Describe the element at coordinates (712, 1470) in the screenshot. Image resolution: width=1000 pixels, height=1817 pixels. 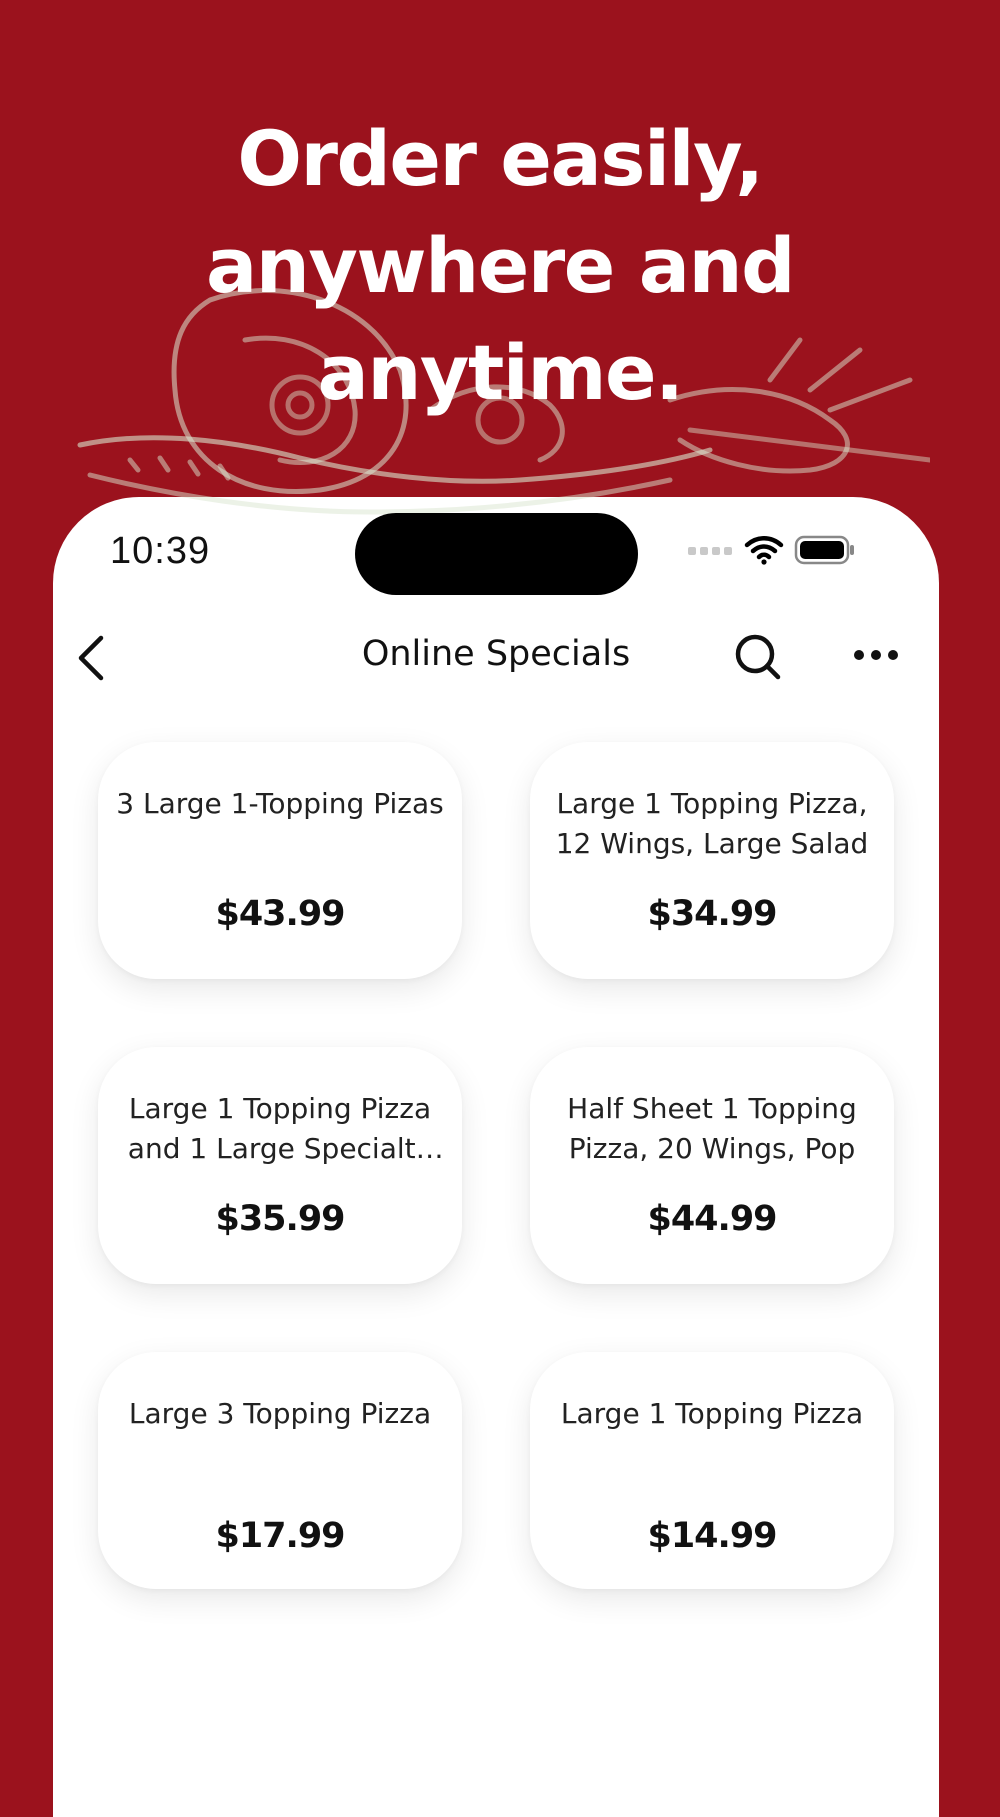
I see `special-card: Large 1 Topping Pizza $14.99` at that location.